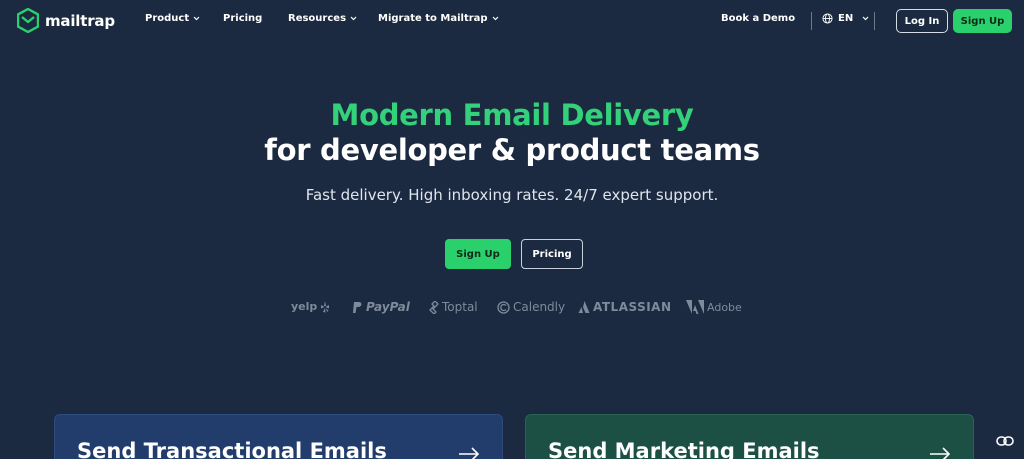 The height and width of the screenshot is (459, 1024). I want to click on atlassian-logo: ATLASSIAN, so click(625, 307).